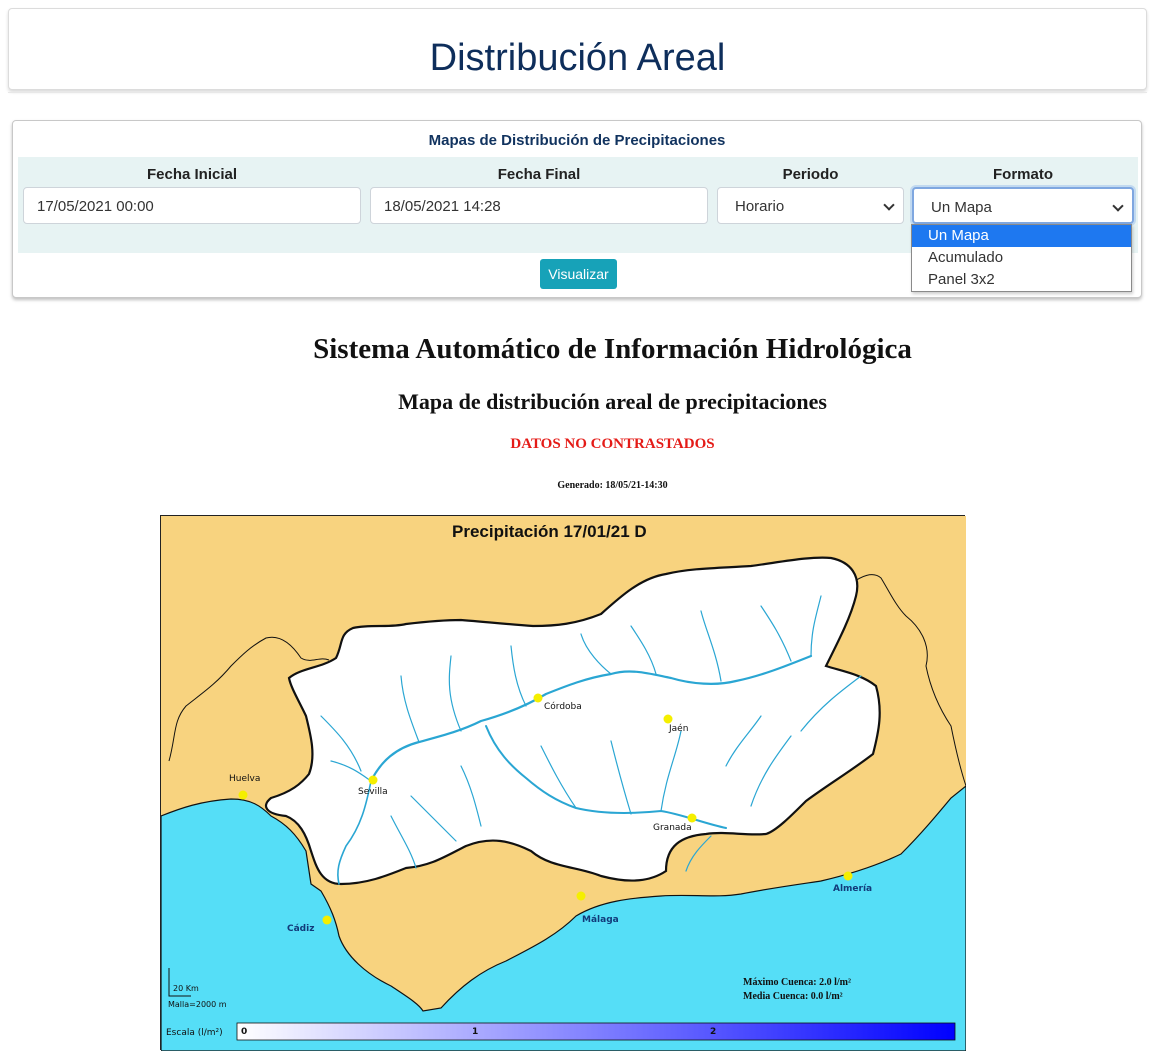  Describe the element at coordinates (1021, 236) in the screenshot. I see `formato-option-un-mapa: Un Mapa` at that location.